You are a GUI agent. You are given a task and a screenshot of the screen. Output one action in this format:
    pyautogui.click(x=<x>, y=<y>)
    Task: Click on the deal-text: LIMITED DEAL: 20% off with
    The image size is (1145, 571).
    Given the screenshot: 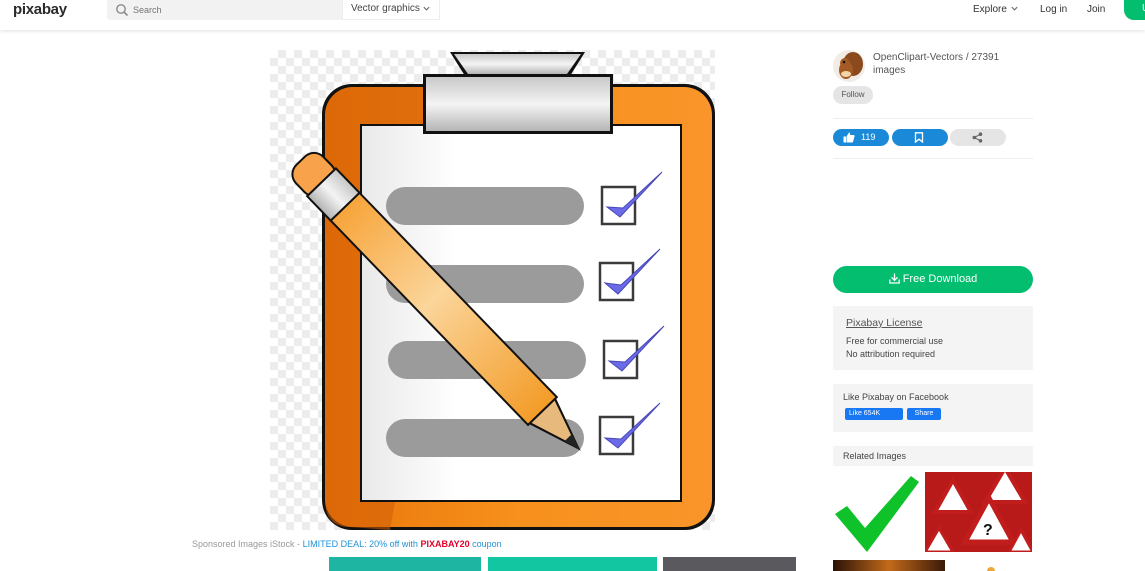 What is the action you would take?
    pyautogui.click(x=362, y=544)
    